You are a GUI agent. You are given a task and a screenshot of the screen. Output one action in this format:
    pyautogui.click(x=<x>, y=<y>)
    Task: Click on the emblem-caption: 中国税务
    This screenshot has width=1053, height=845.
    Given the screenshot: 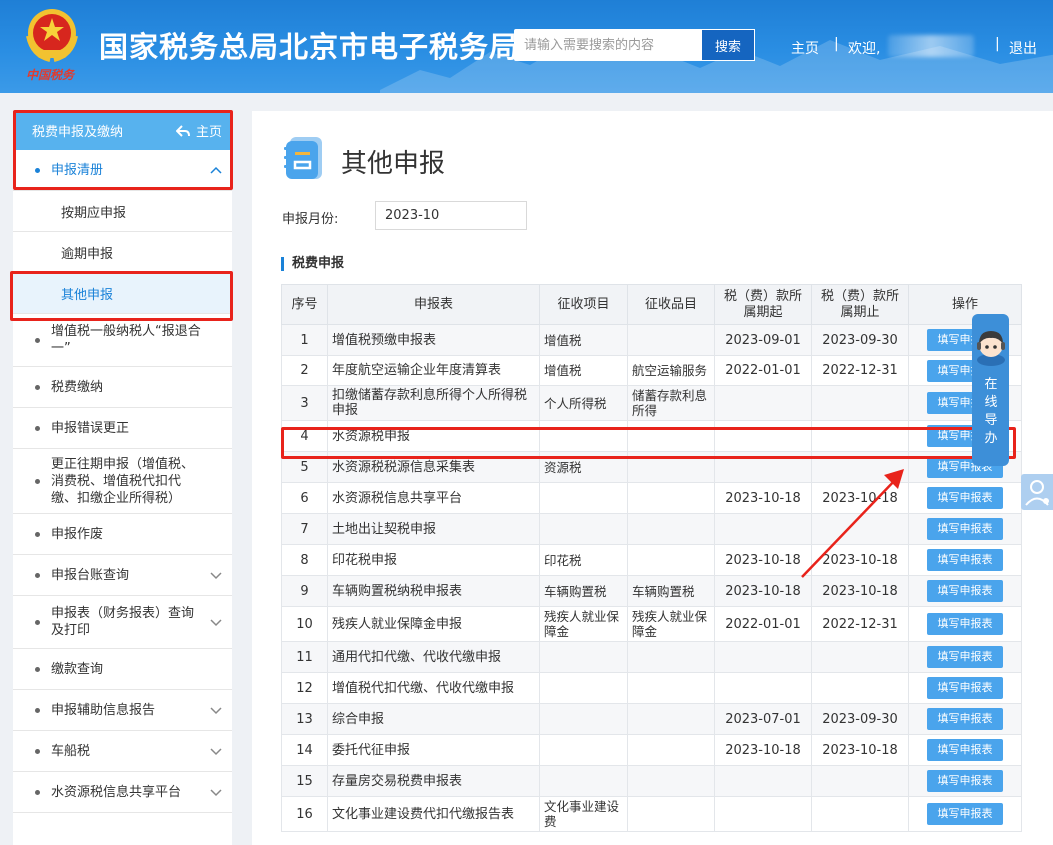 What is the action you would take?
    pyautogui.click(x=50, y=75)
    